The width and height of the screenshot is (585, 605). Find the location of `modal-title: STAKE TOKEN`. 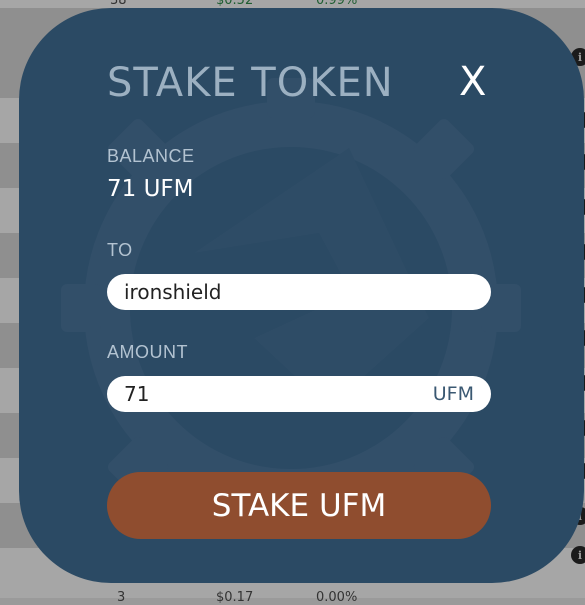

modal-title: STAKE TOKEN is located at coordinates (250, 83).